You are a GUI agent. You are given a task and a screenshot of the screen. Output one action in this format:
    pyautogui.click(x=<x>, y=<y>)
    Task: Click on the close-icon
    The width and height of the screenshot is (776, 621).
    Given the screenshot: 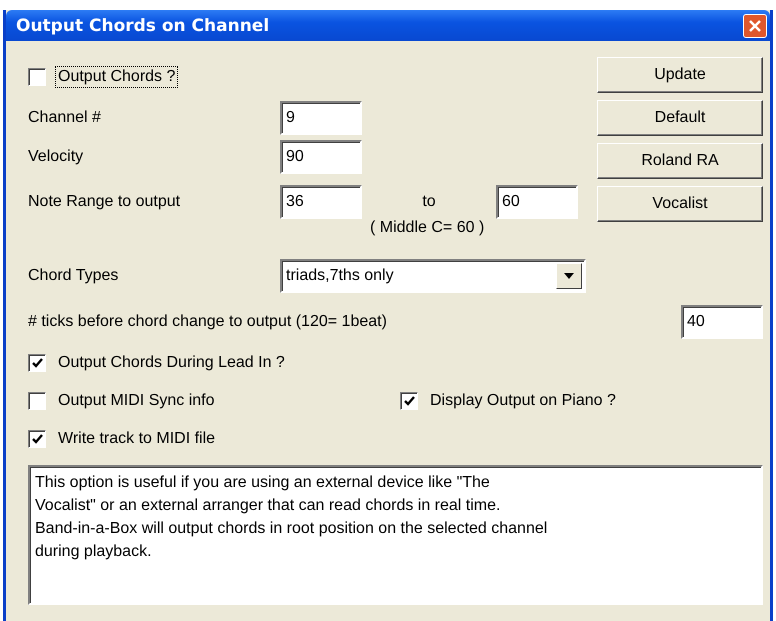 What is the action you would take?
    pyautogui.click(x=755, y=25)
    